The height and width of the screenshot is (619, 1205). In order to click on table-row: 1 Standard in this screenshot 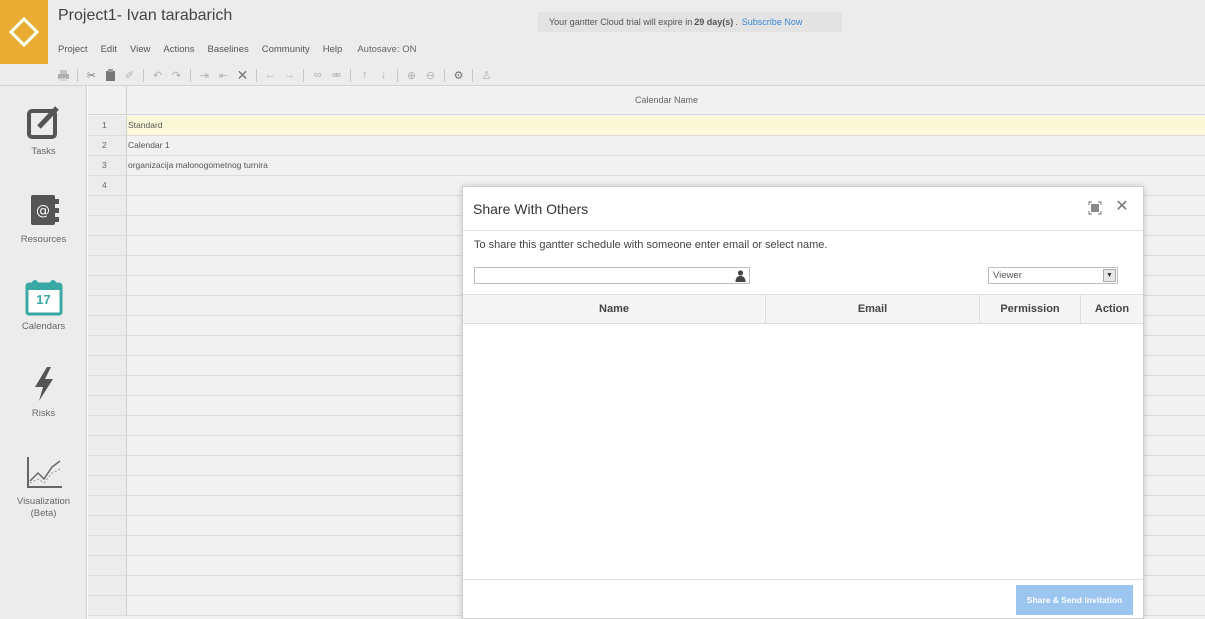, I will do `click(646, 126)`.